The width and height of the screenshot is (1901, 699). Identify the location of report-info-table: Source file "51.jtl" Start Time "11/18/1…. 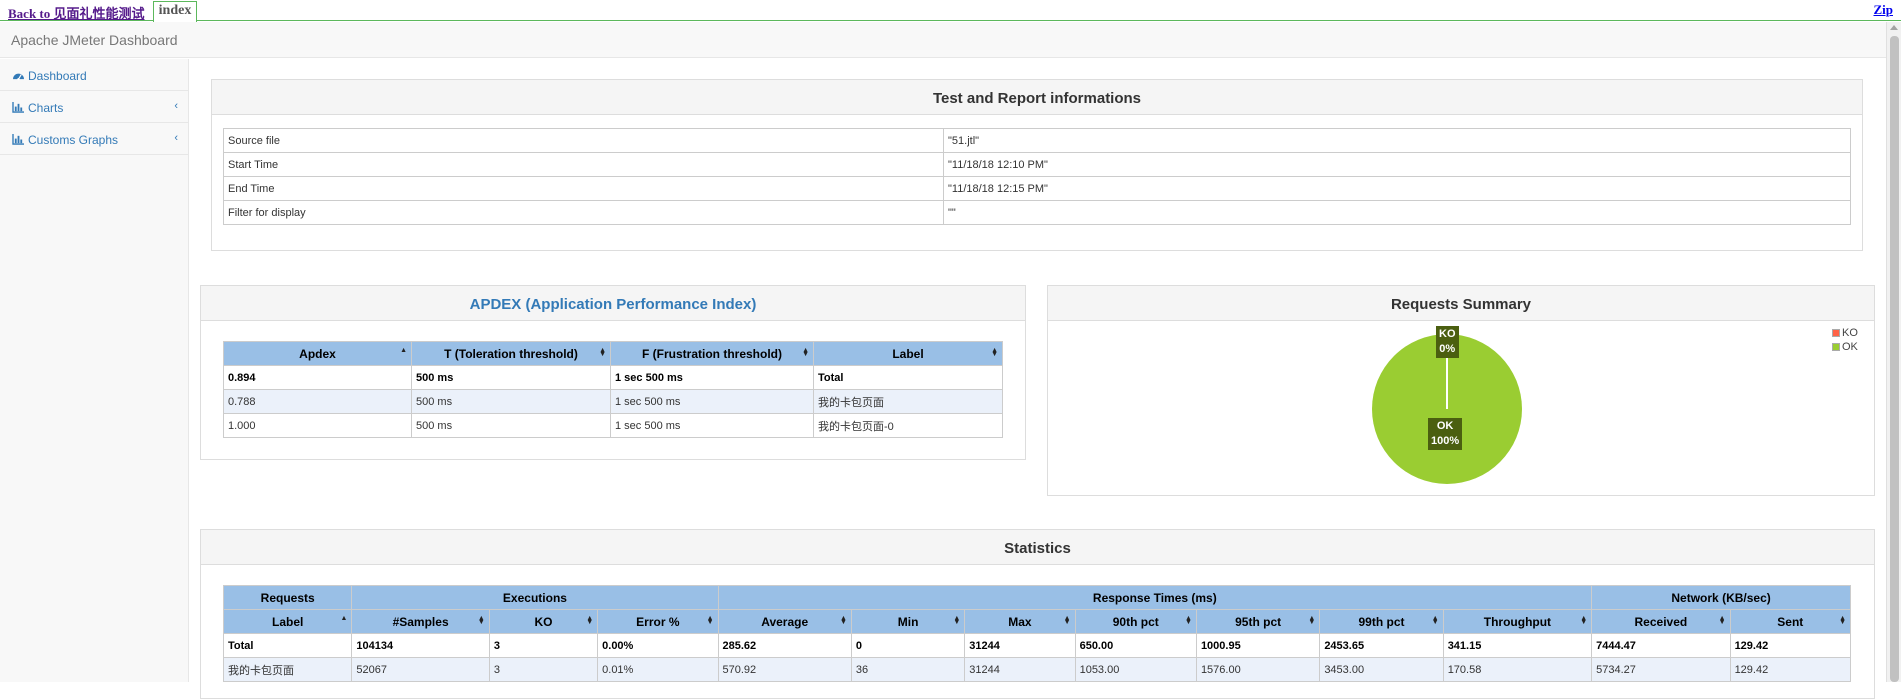
(1037, 176).